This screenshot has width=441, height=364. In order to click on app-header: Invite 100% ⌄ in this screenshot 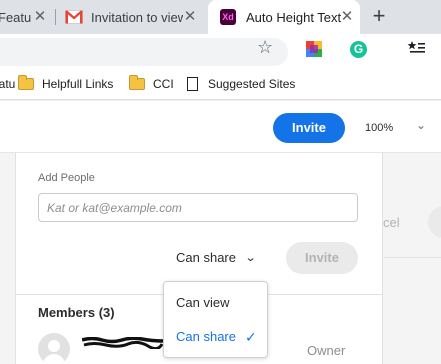, I will do `click(220, 127)`.